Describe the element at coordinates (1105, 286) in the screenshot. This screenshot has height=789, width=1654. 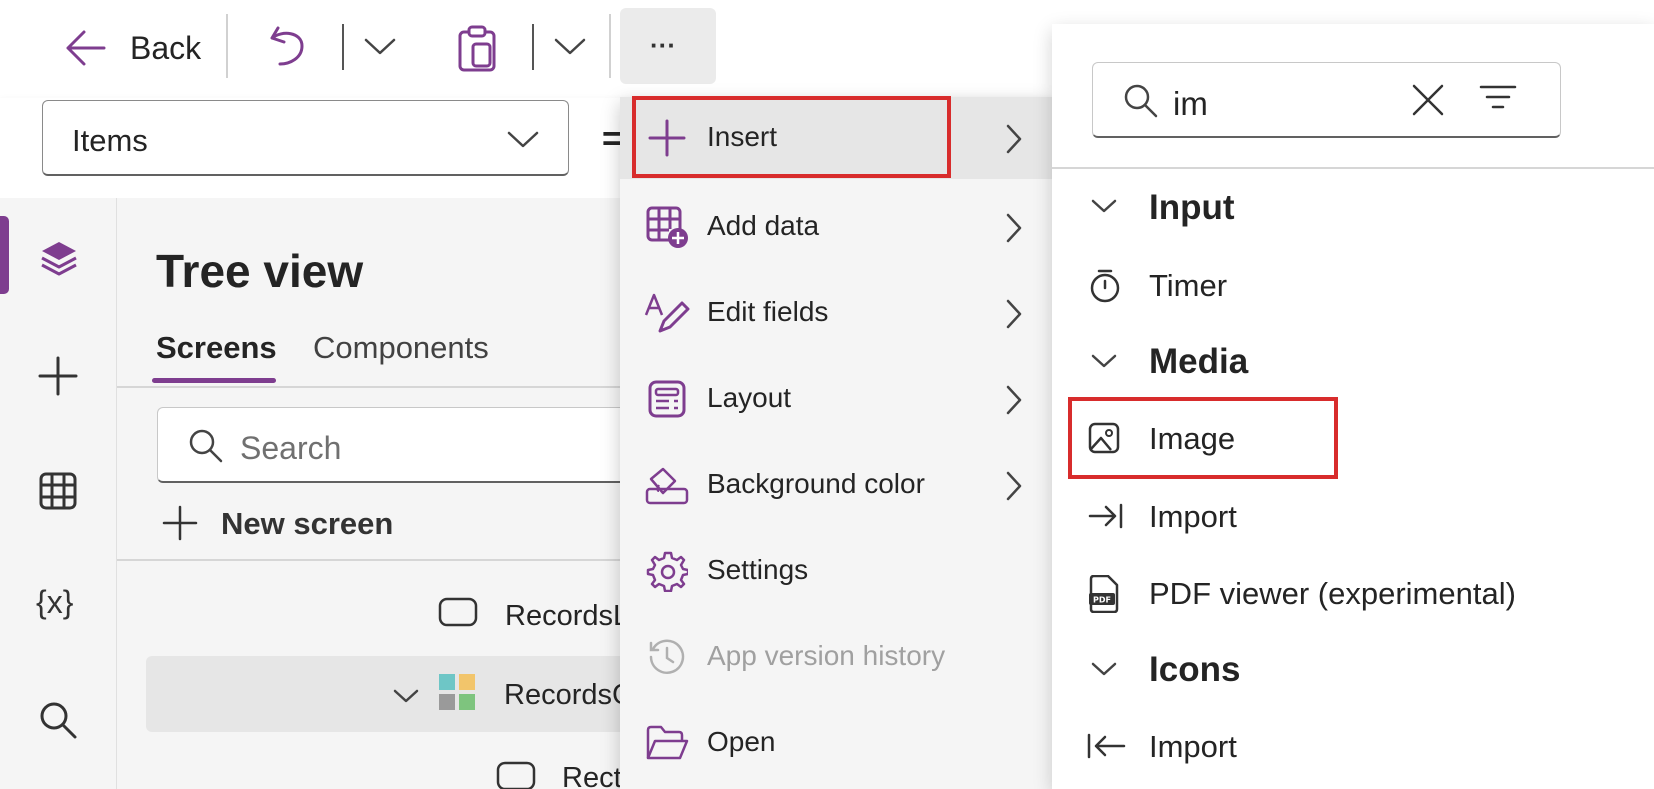
I see `timer-icon` at that location.